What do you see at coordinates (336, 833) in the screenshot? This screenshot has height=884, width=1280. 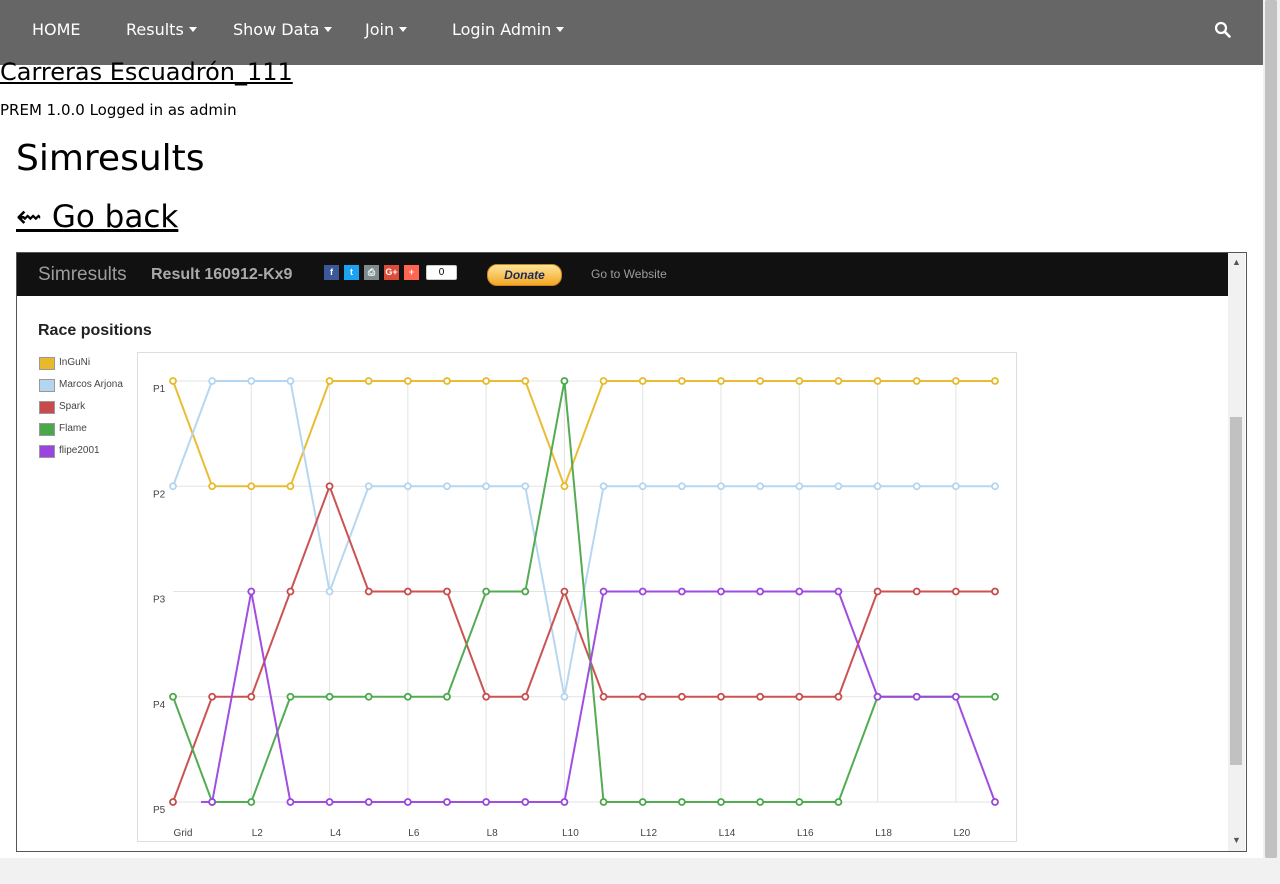 I see `x-tick-label: L4` at bounding box center [336, 833].